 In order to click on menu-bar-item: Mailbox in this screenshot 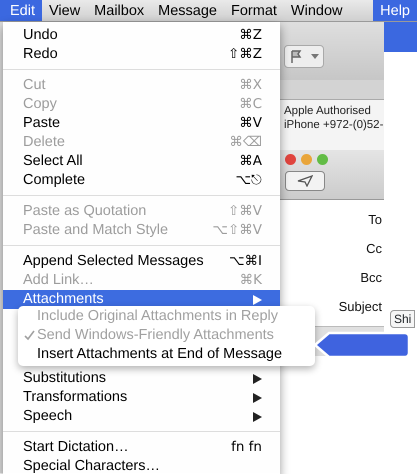, I will do `click(119, 10)`.